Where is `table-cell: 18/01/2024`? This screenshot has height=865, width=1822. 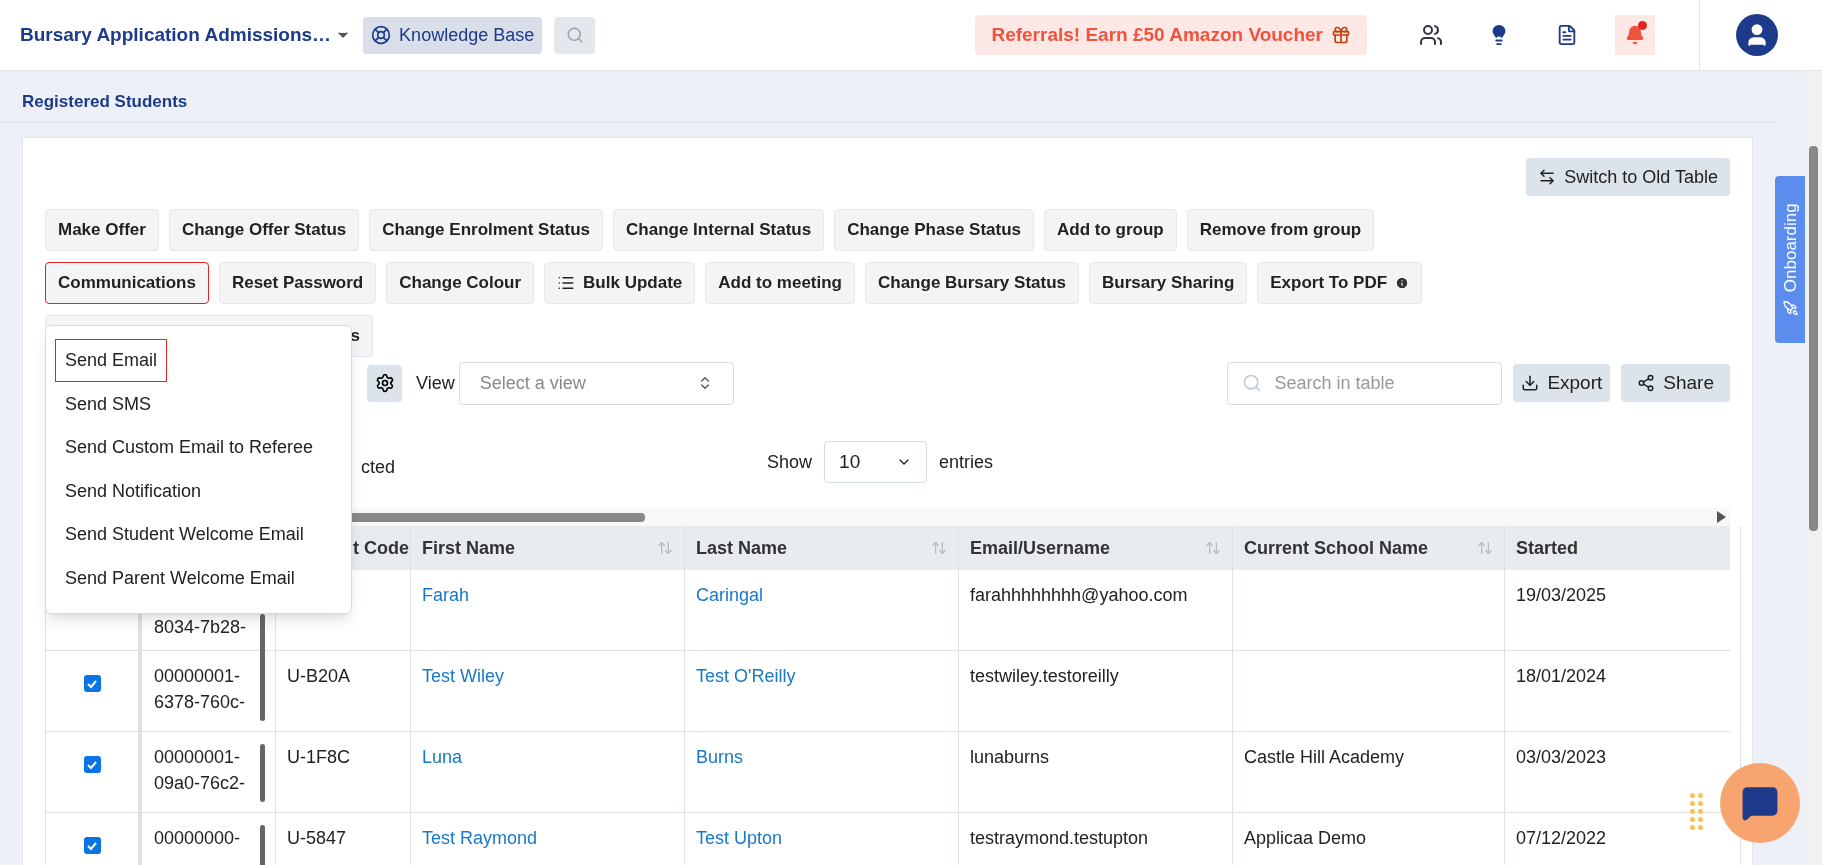
table-cell: 18/01/2024 is located at coordinates (1561, 676).